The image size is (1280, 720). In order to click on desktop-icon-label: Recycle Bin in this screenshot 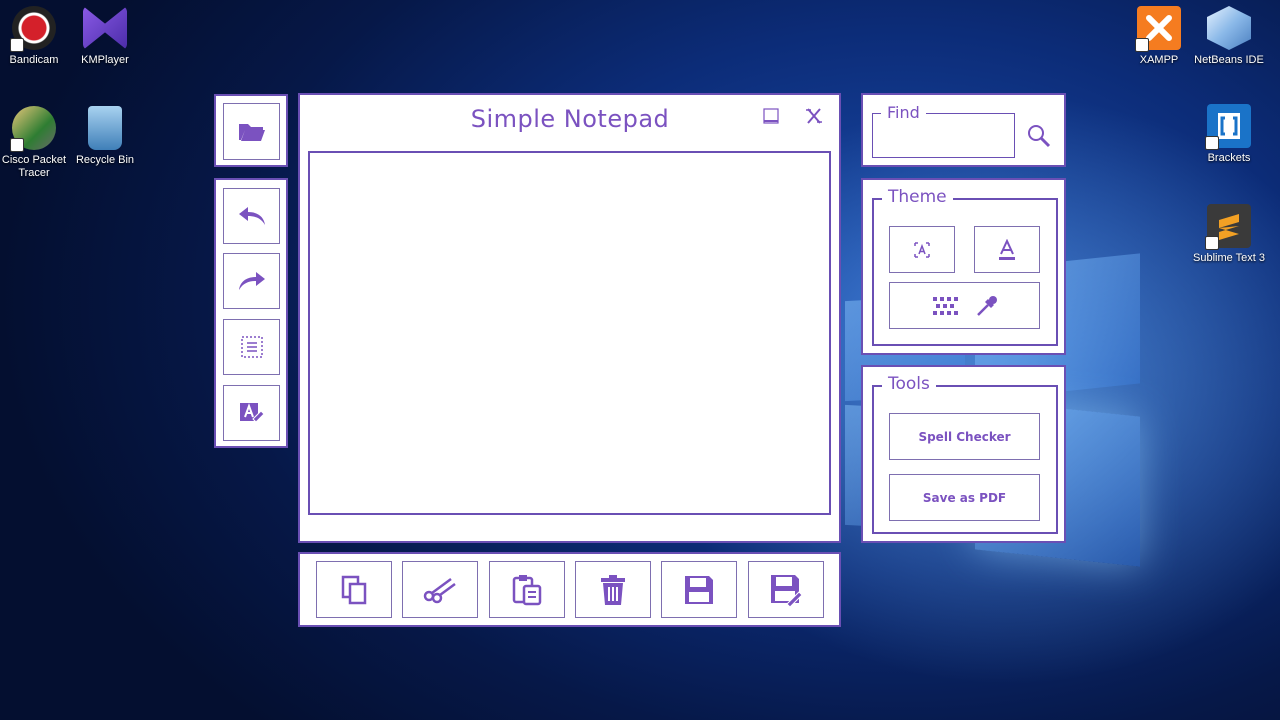, I will do `click(105, 160)`.